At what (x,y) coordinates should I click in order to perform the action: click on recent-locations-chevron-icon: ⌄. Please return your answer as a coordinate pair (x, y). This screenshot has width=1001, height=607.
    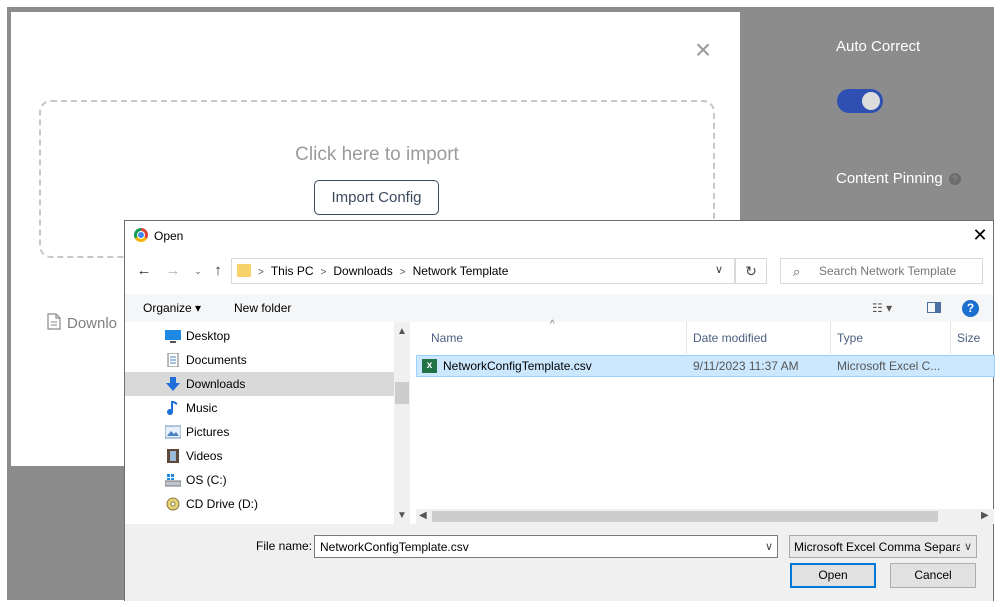
    Looking at the image, I should click on (198, 271).